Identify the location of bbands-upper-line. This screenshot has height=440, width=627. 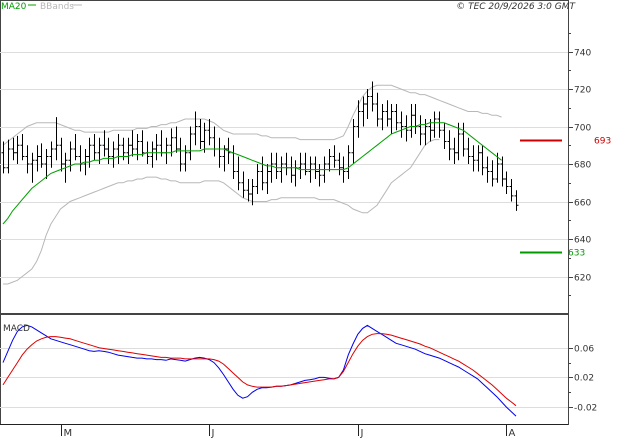
(252, 115).